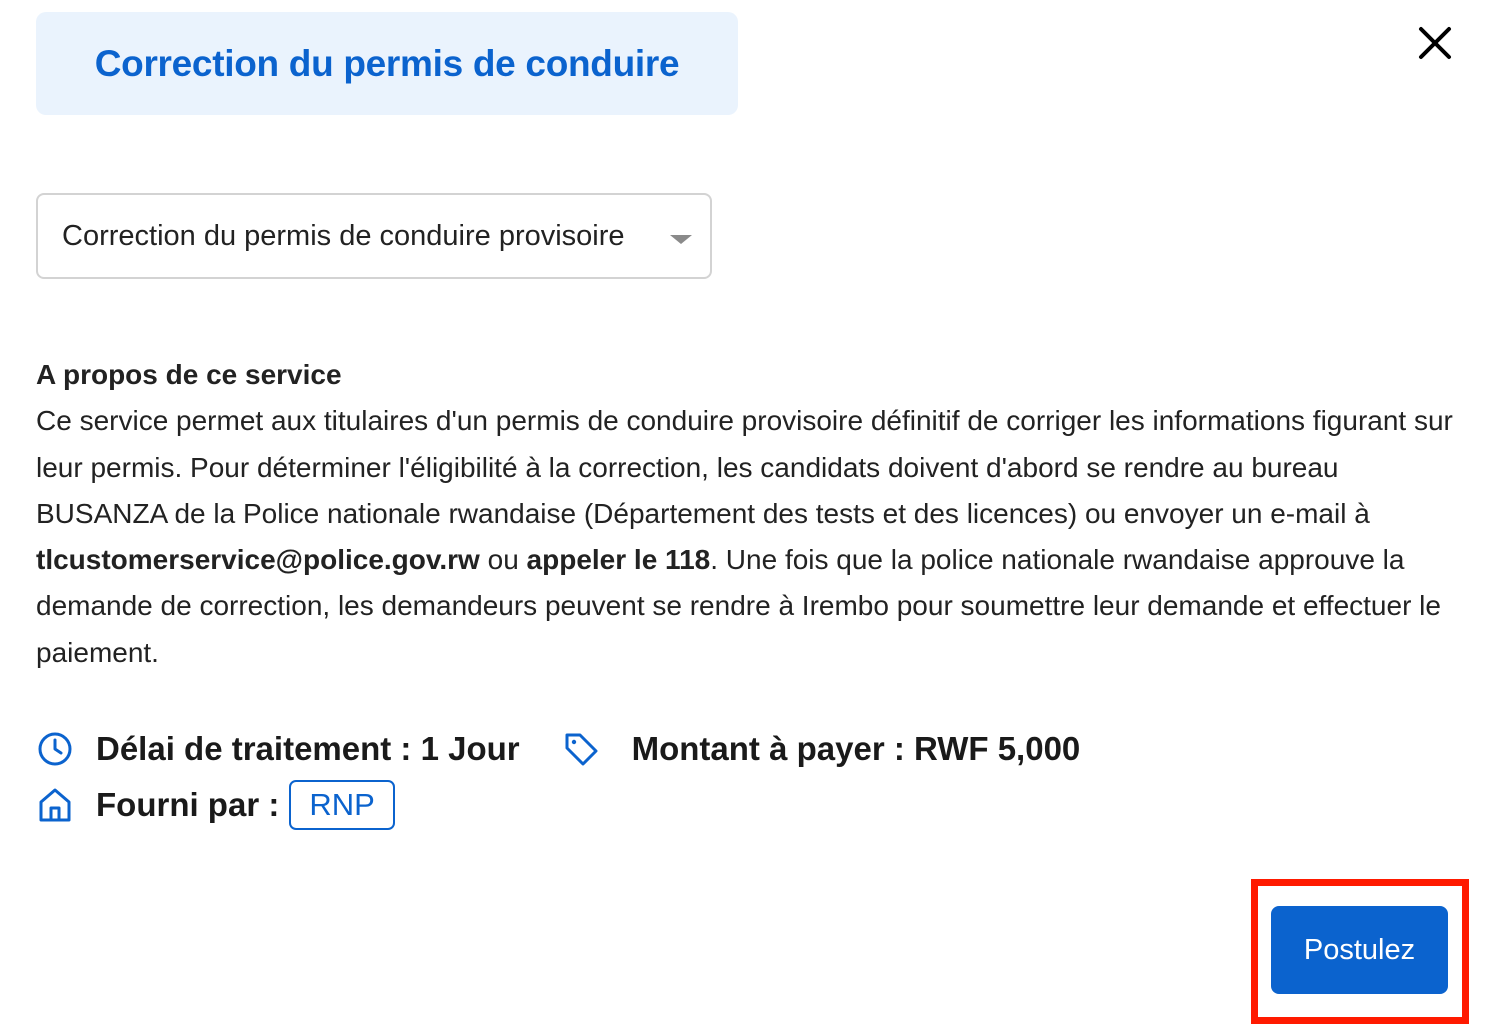 The image size is (1508, 1034). What do you see at coordinates (188, 804) in the screenshot?
I see `provider-label: Fourni par :` at bounding box center [188, 804].